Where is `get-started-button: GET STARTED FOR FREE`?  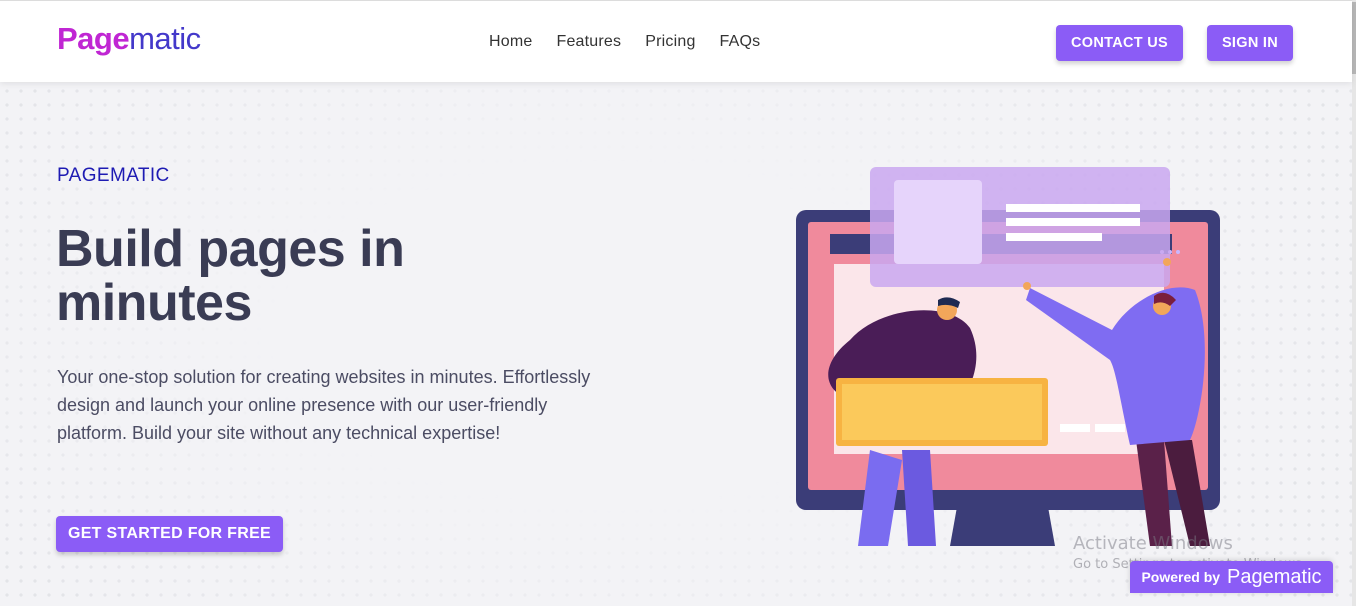
get-started-button: GET STARTED FOR FREE is located at coordinates (169, 534).